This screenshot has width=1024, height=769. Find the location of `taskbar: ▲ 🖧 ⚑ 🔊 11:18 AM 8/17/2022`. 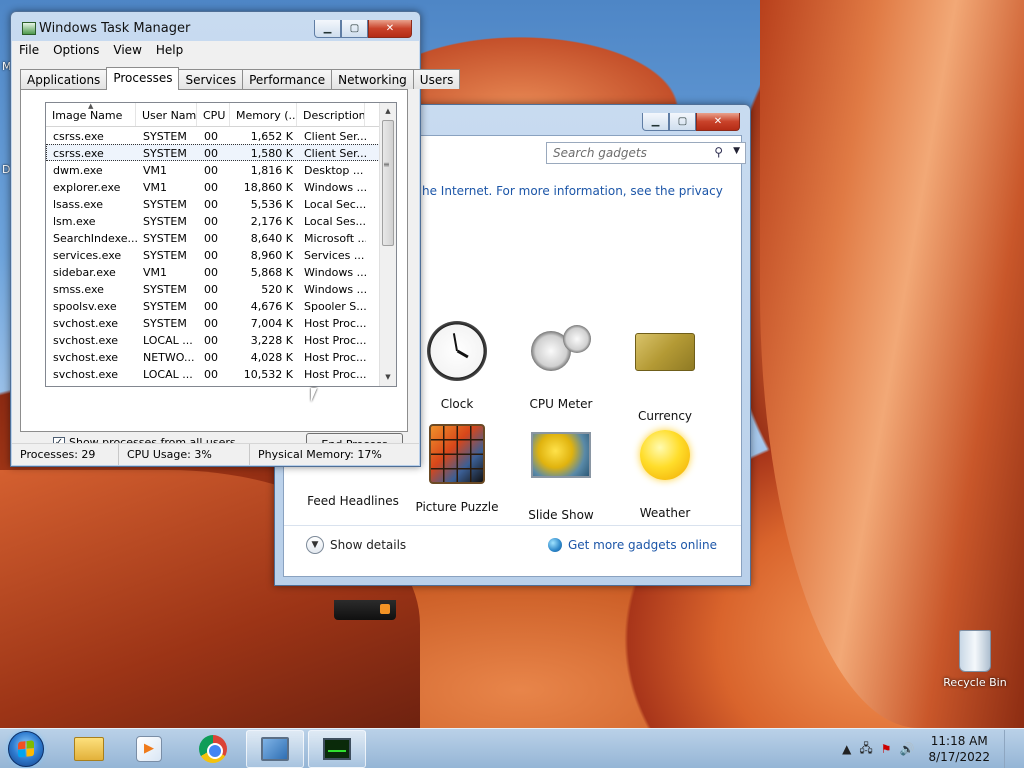

taskbar: ▲ 🖧 ⚑ 🔊 11:18 AM 8/17/2022 is located at coordinates (512, 748).